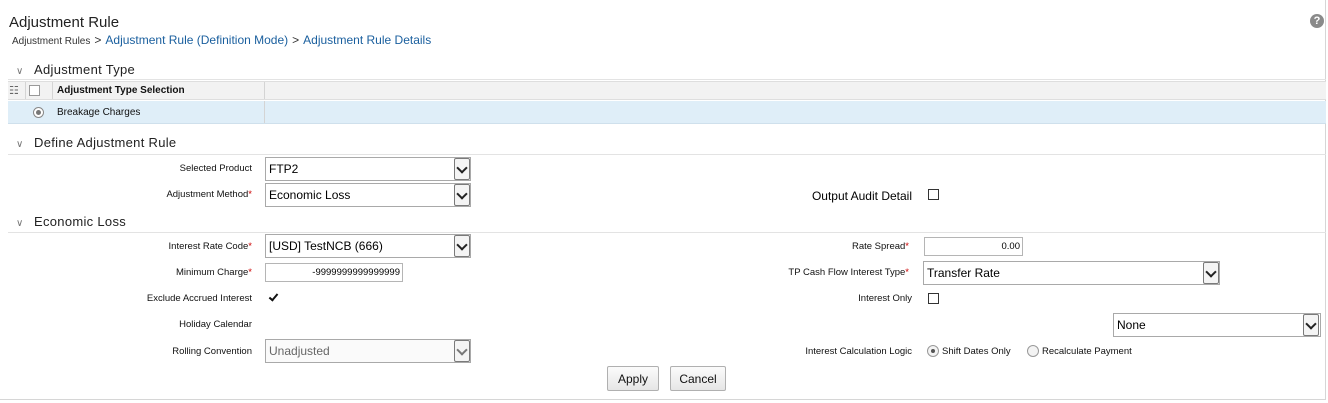  I want to click on cancel-button: Cancel, so click(698, 378).